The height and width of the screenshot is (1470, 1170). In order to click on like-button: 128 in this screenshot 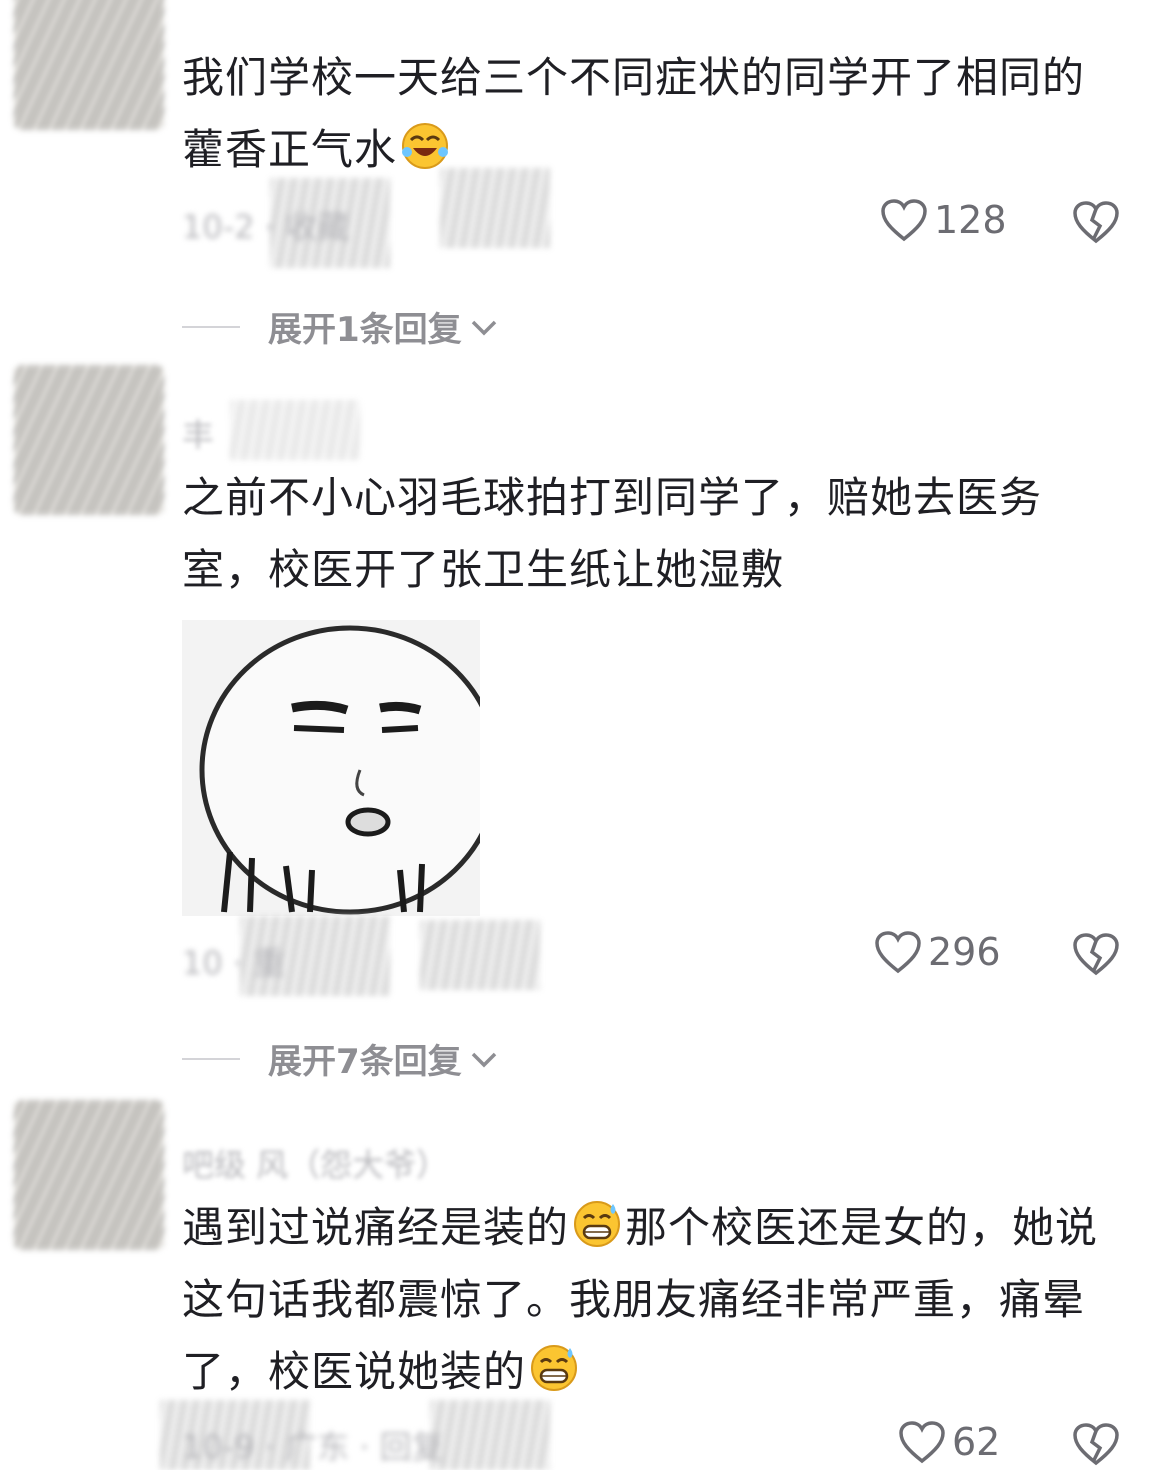, I will do `click(943, 220)`.